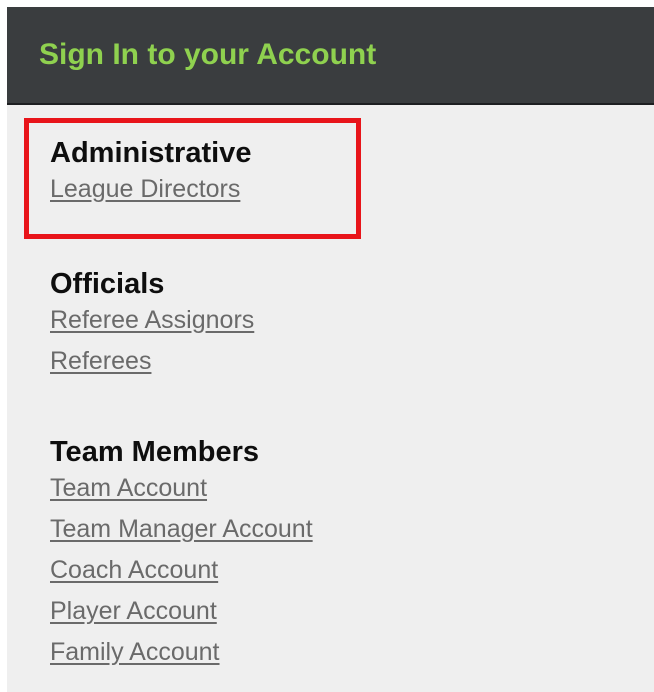 This screenshot has height=692, width=654. I want to click on section-heading-team-members: Team Members, so click(154, 452).